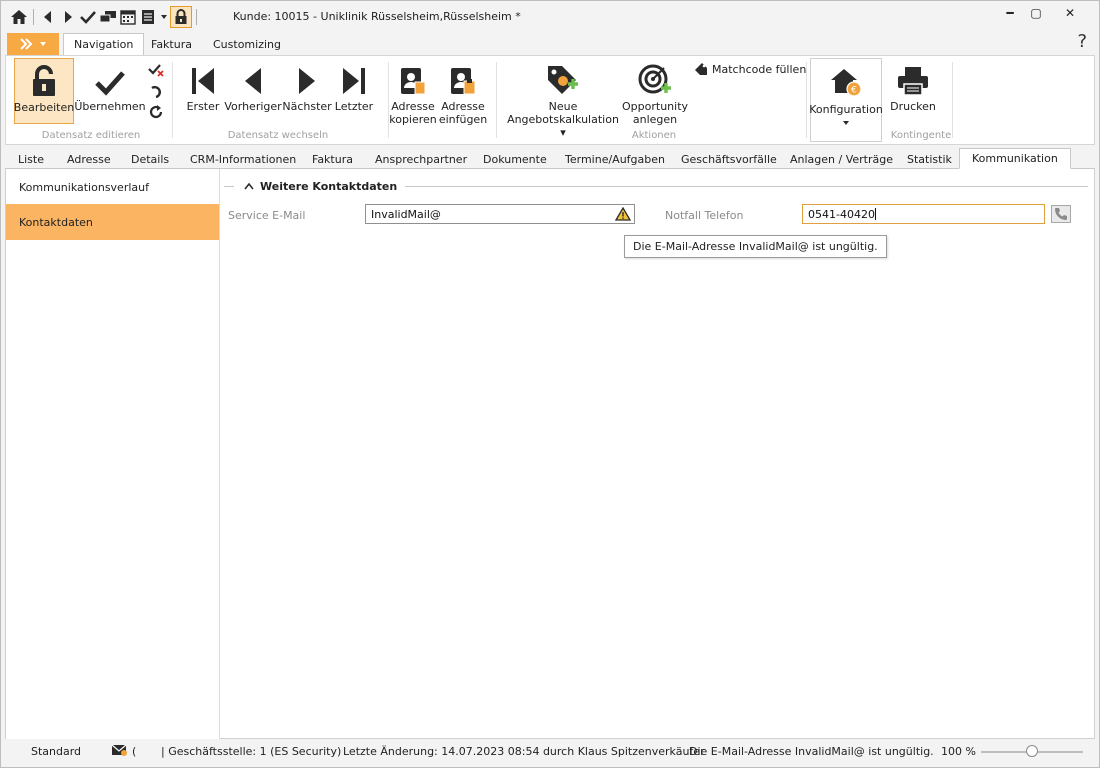 This screenshot has height=768, width=1100. I want to click on bearbeiten-label: Bearbeiten, so click(44, 107).